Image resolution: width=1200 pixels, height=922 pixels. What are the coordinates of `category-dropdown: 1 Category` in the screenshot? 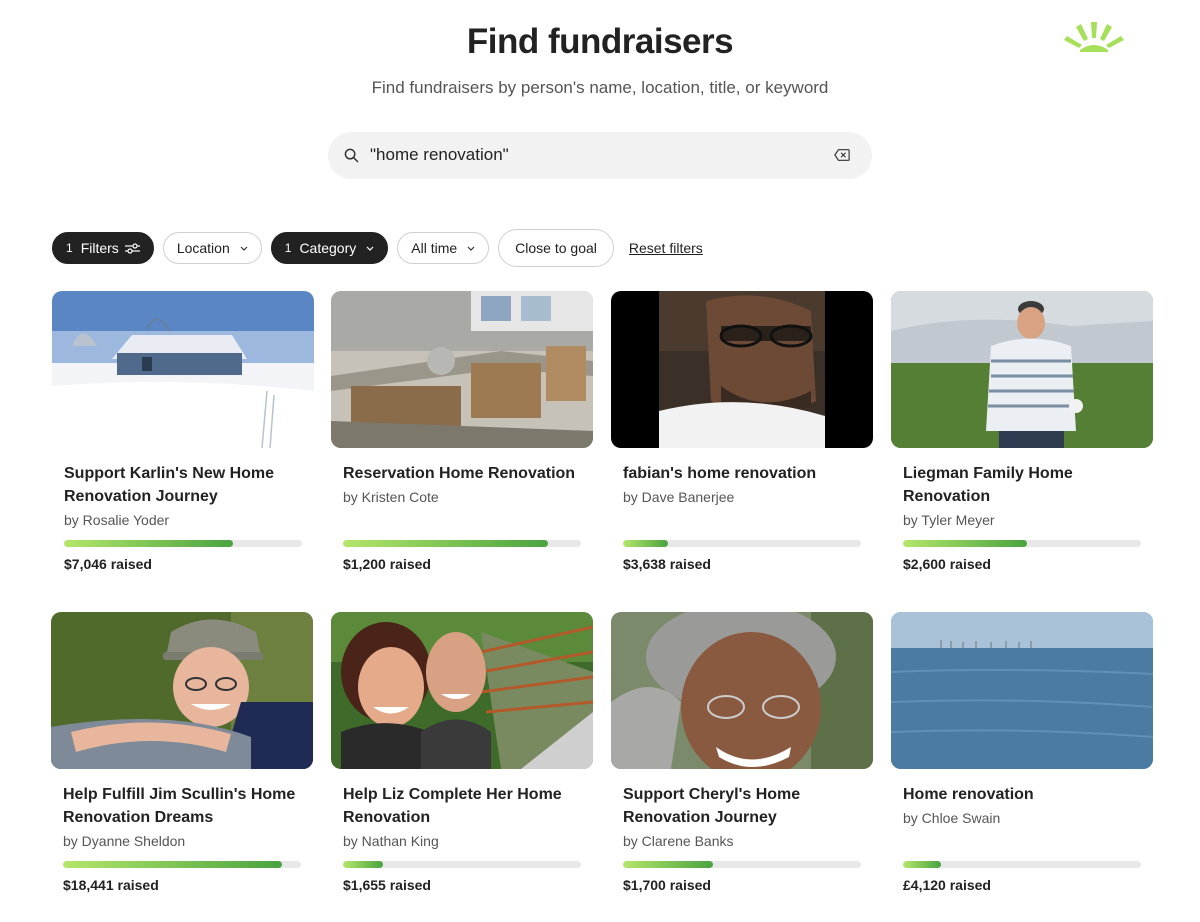 It's located at (329, 248).